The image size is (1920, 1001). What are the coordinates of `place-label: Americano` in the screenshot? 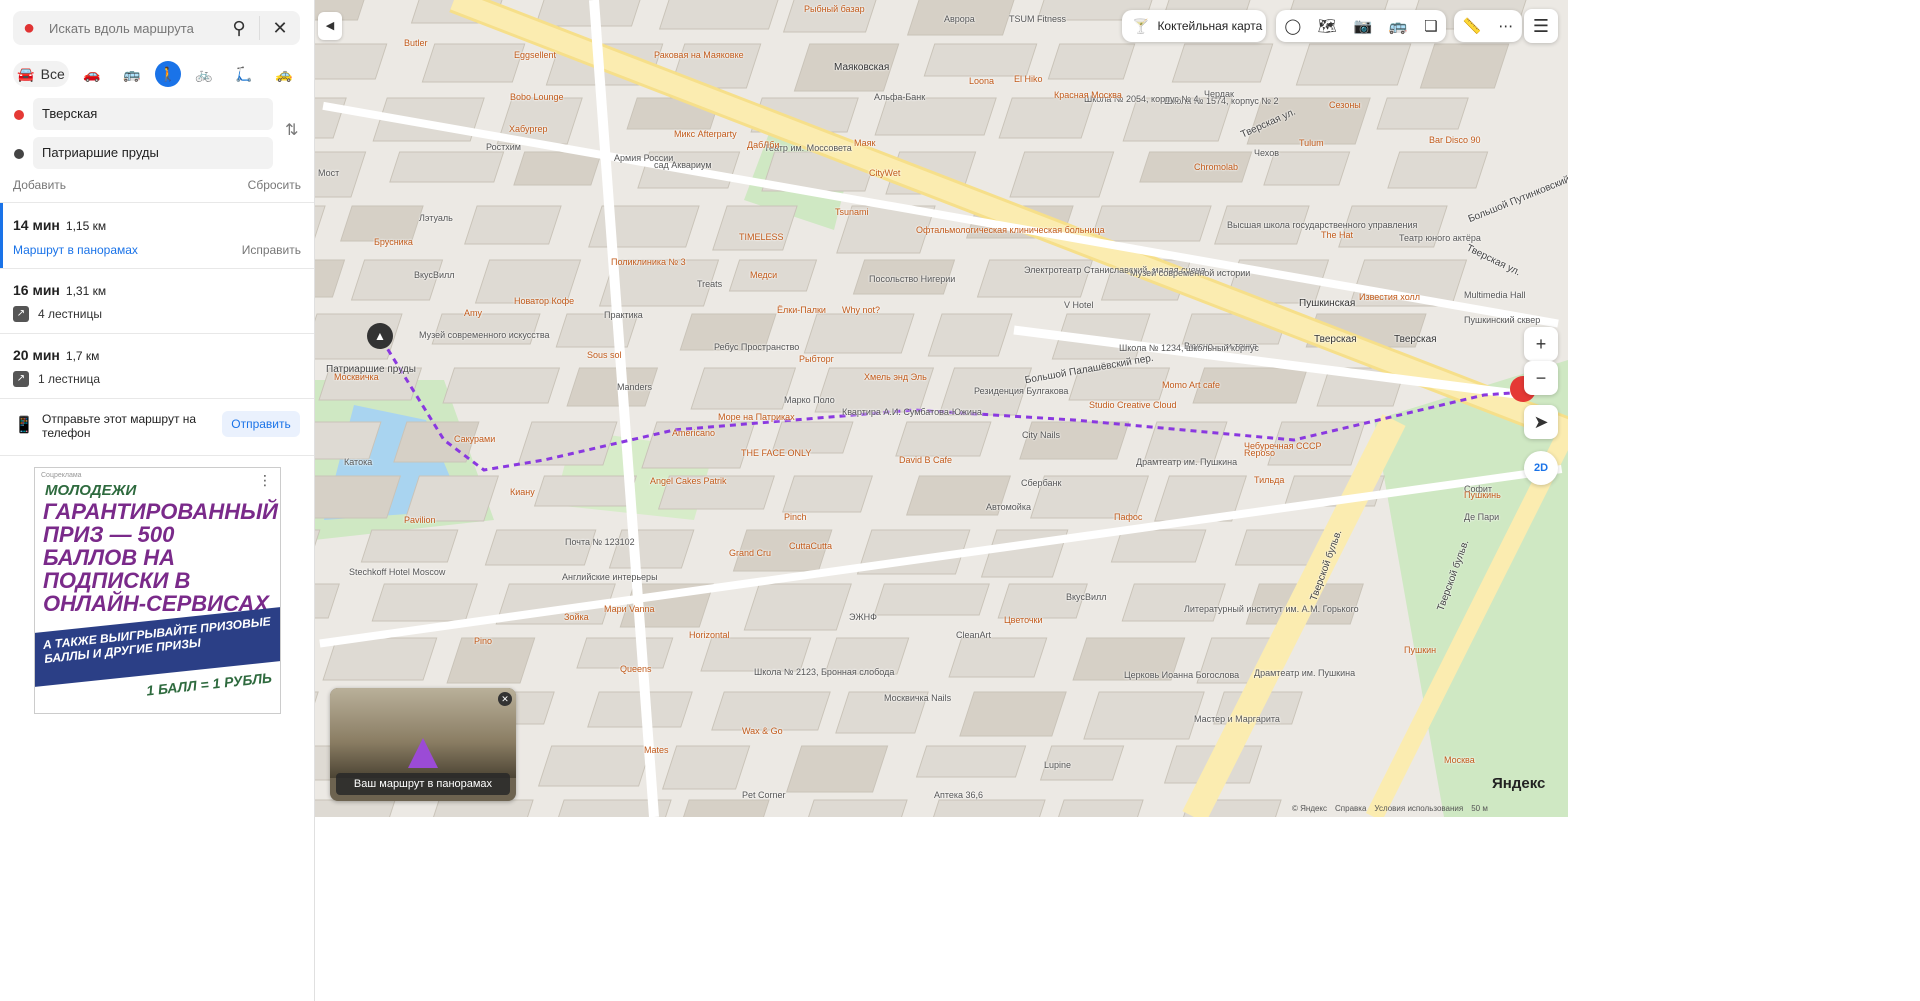 It's located at (693, 433).